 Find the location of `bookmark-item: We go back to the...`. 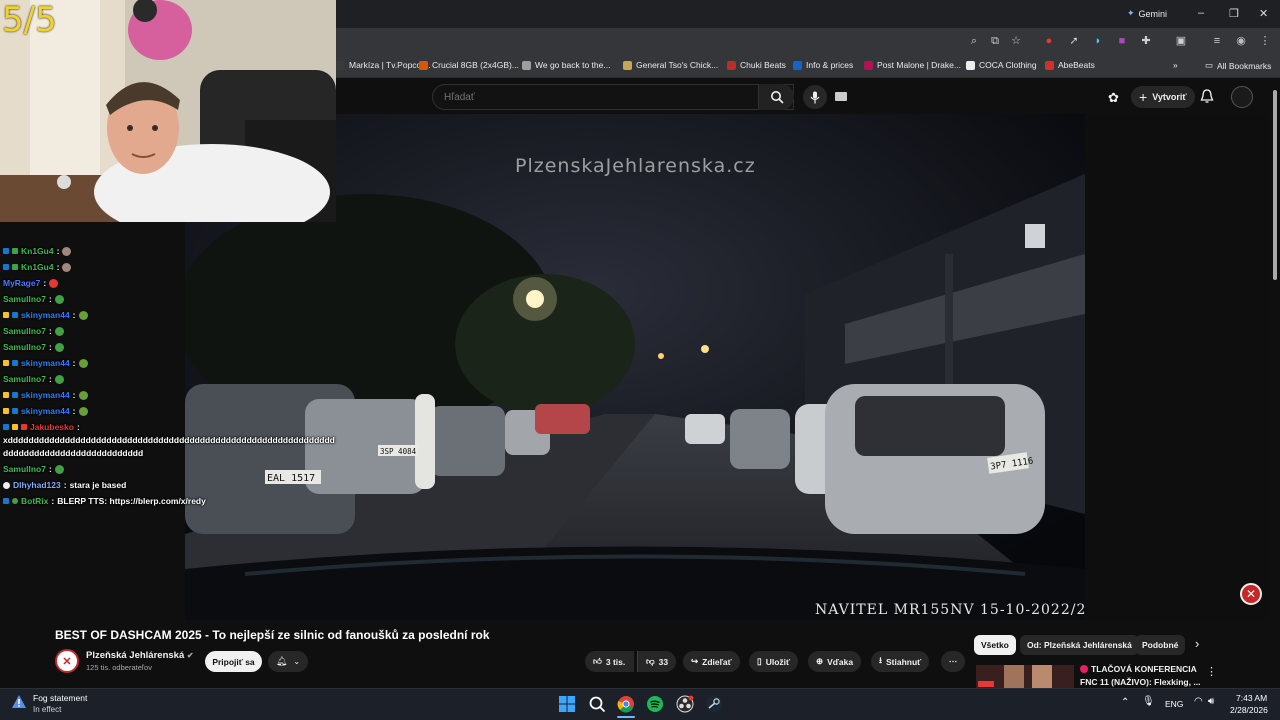

bookmark-item: We go back to the... is located at coordinates (566, 65).